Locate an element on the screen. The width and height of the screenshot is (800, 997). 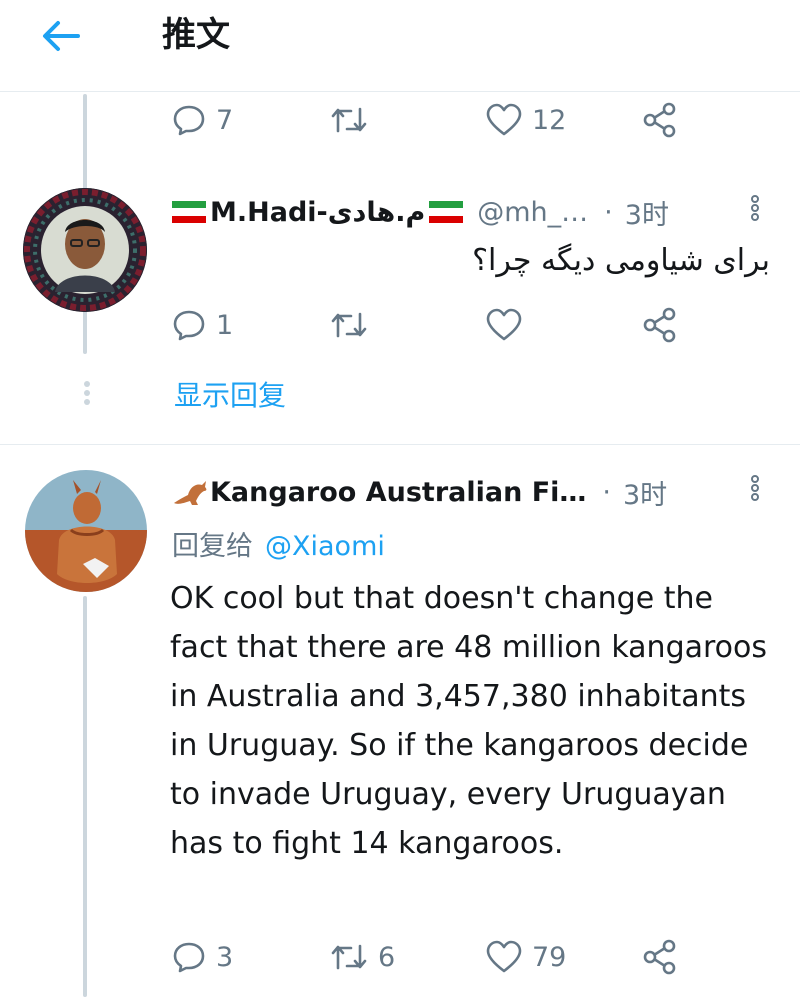
tweet-header: M.Hadi-م.هادی @mh_… · 3时 is located at coordinates (420, 212).